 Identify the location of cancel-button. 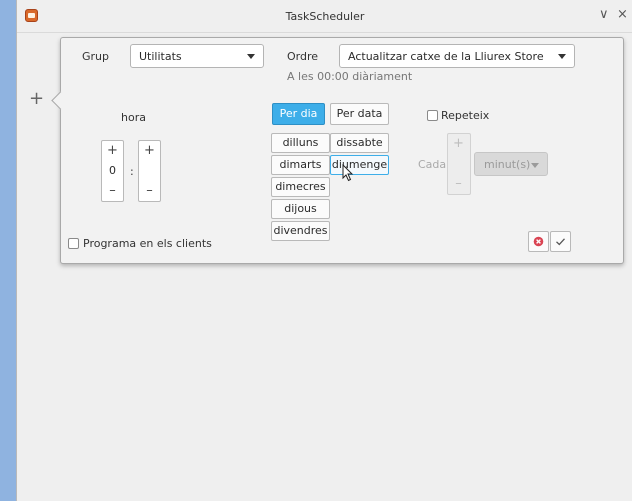
(538, 241).